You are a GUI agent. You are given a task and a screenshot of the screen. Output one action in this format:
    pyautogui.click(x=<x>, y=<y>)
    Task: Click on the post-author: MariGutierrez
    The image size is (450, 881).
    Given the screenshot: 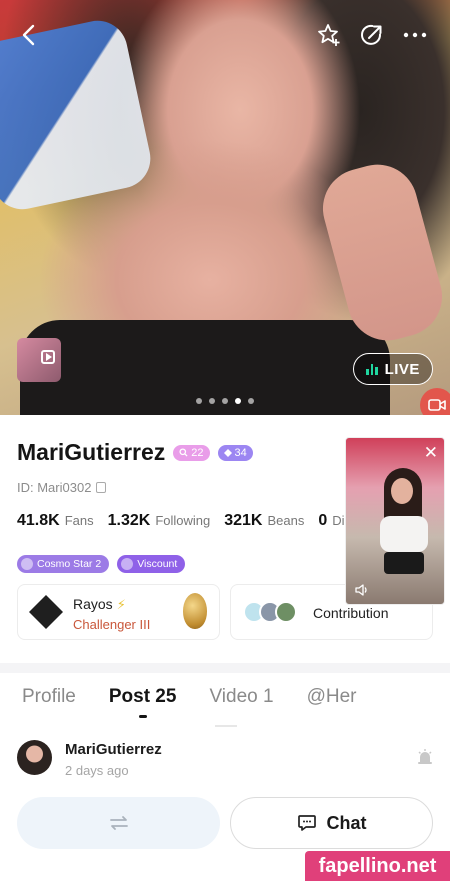 What is the action you would take?
    pyautogui.click(x=113, y=749)
    